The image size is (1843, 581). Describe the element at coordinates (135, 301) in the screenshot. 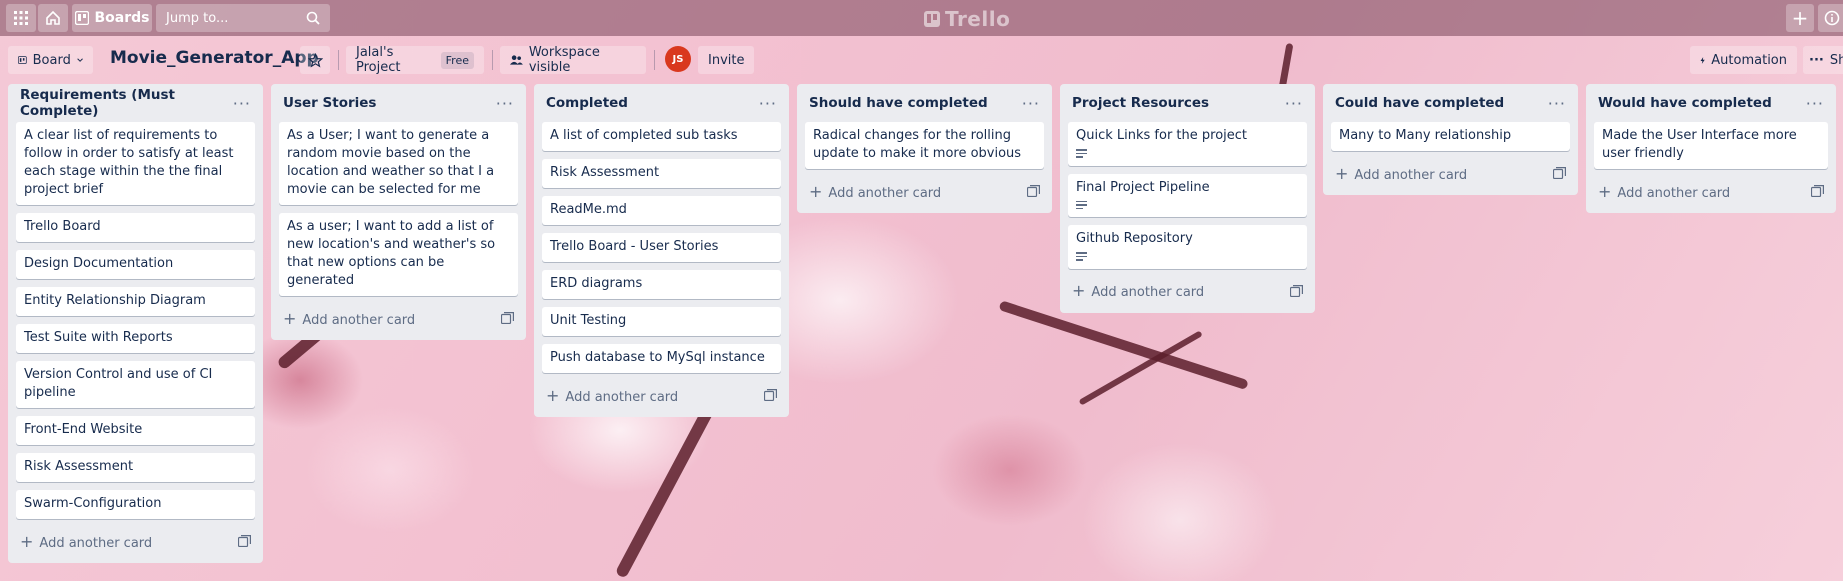

I see `card: Entity Relationship Diagram` at that location.